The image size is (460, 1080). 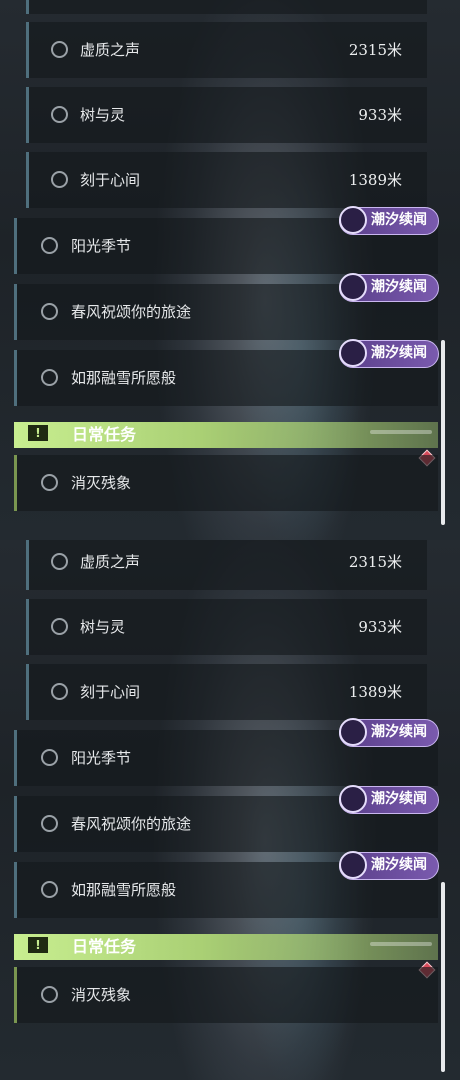 I want to click on quest-row-fragment, so click(x=226, y=7).